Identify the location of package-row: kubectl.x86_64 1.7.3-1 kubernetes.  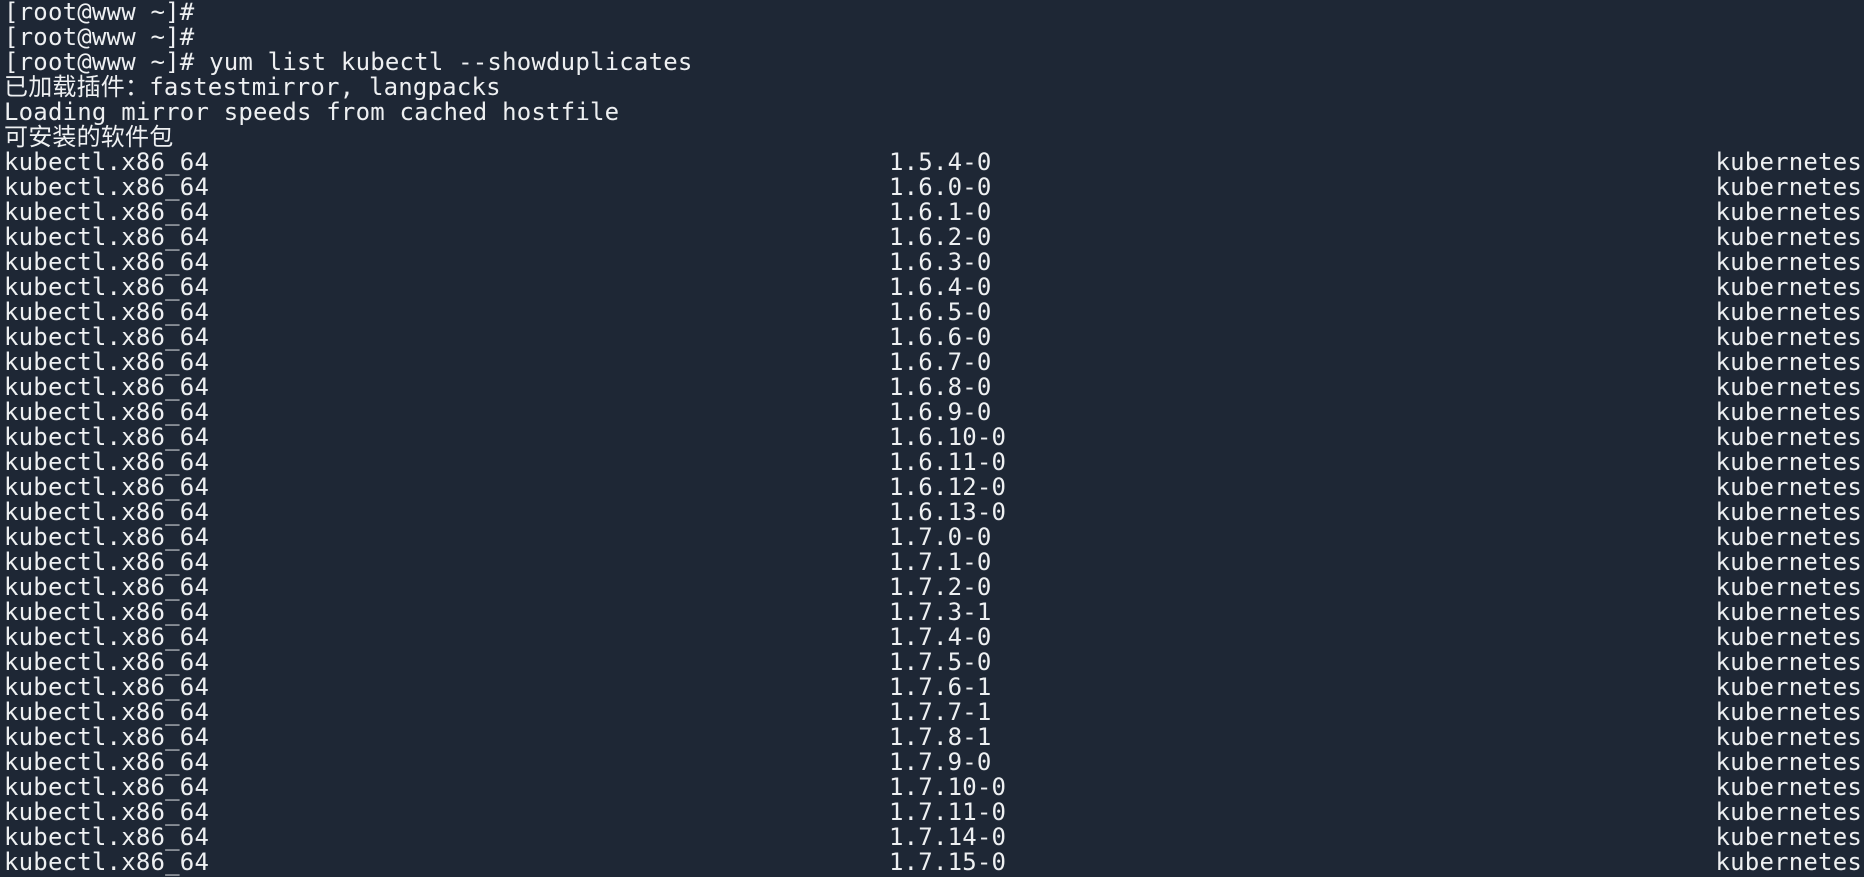
(932, 612).